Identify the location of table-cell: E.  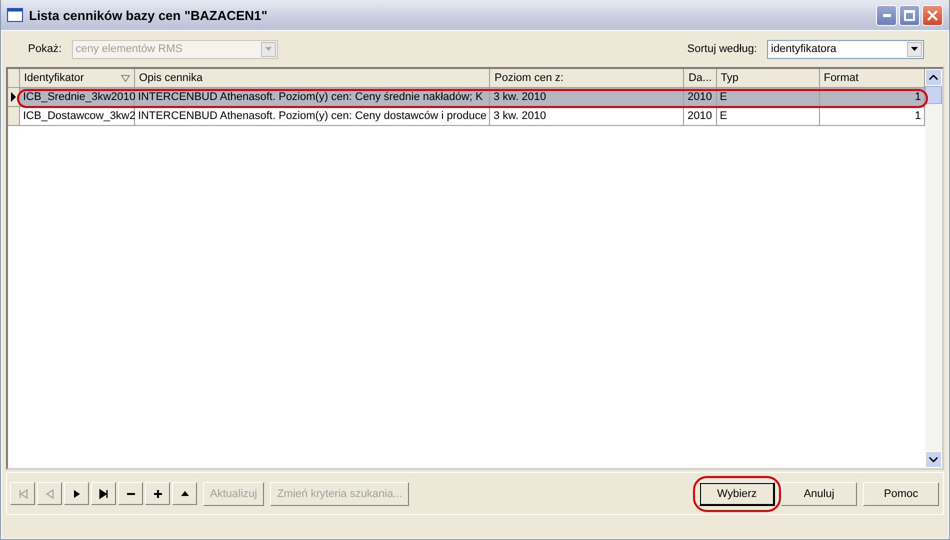
(768, 116).